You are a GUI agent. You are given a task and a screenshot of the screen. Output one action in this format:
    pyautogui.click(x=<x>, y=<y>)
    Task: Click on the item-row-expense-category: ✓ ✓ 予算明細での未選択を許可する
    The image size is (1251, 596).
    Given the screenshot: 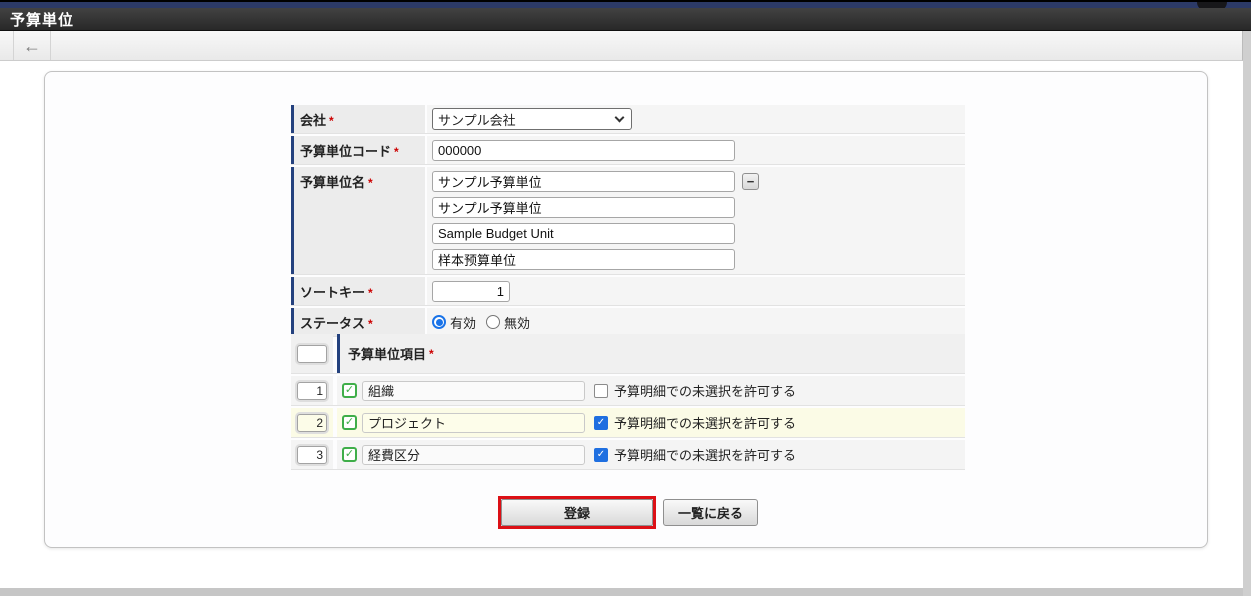 What is the action you would take?
    pyautogui.click(x=628, y=455)
    